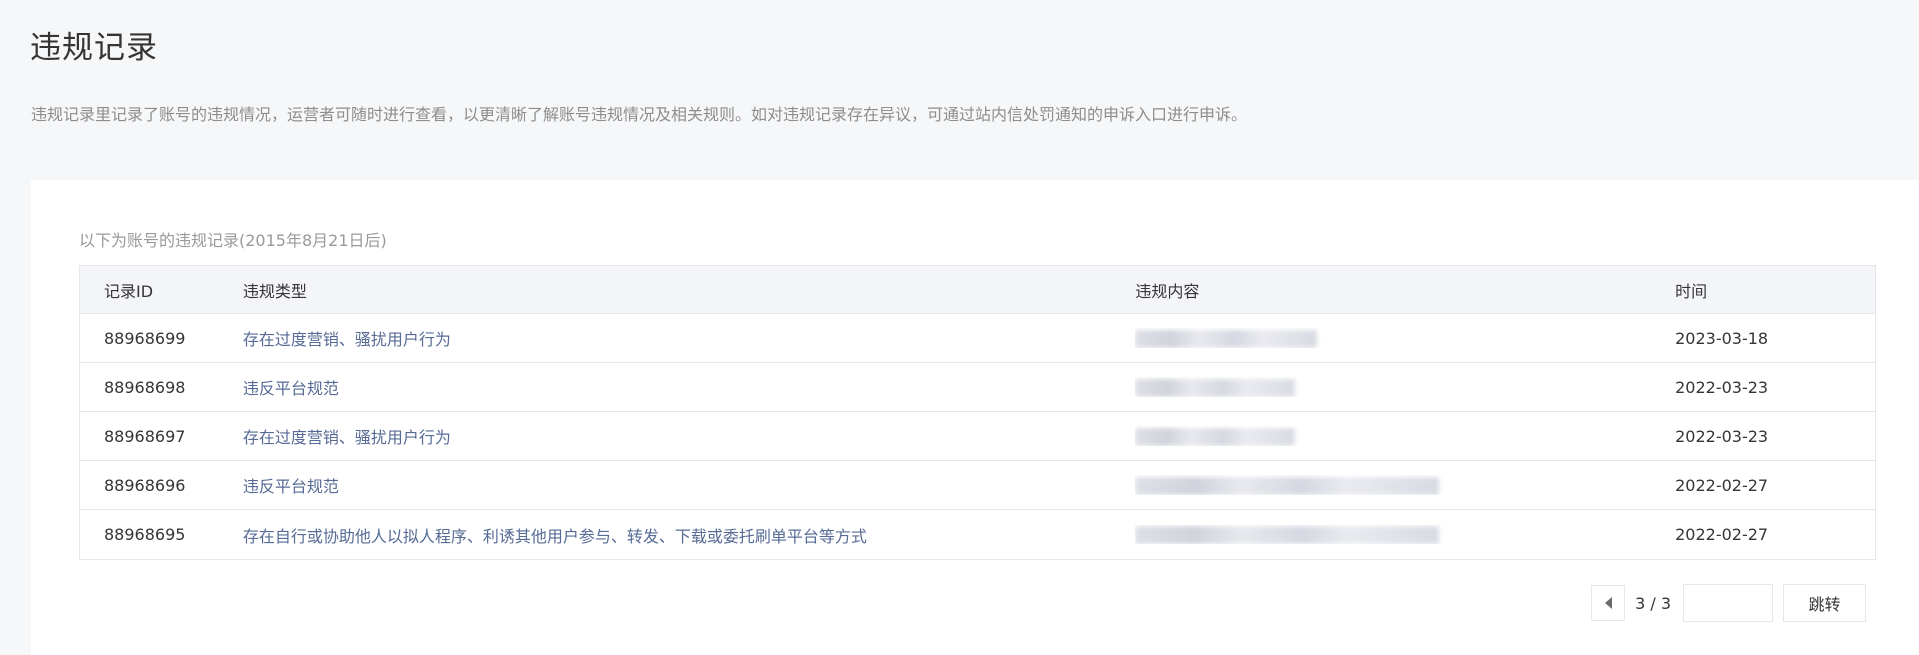  Describe the element at coordinates (129, 291) in the screenshot. I see `column-header-id: 记录ID` at that location.